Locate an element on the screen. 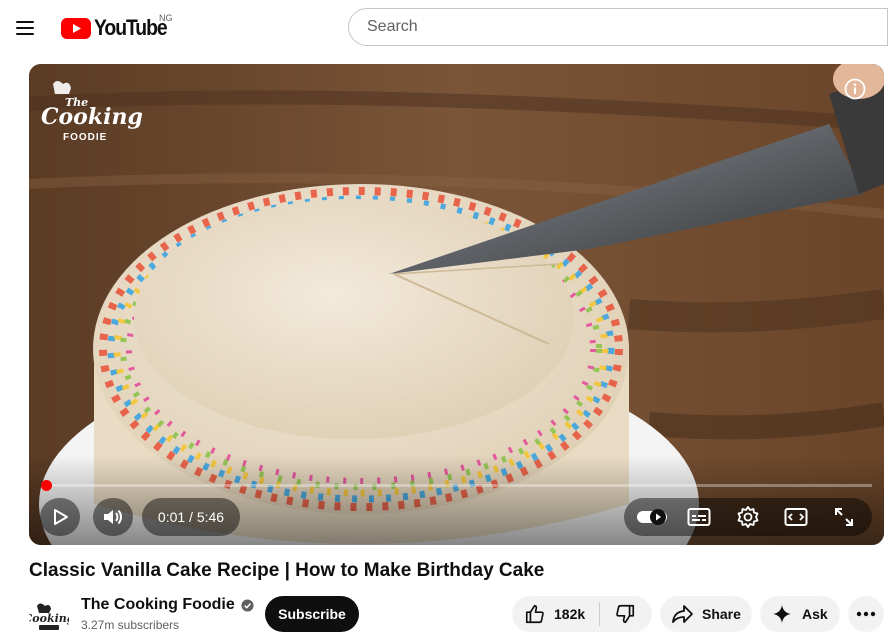 The width and height of the screenshot is (896, 641). subtitles-icon is located at coordinates (699, 517).